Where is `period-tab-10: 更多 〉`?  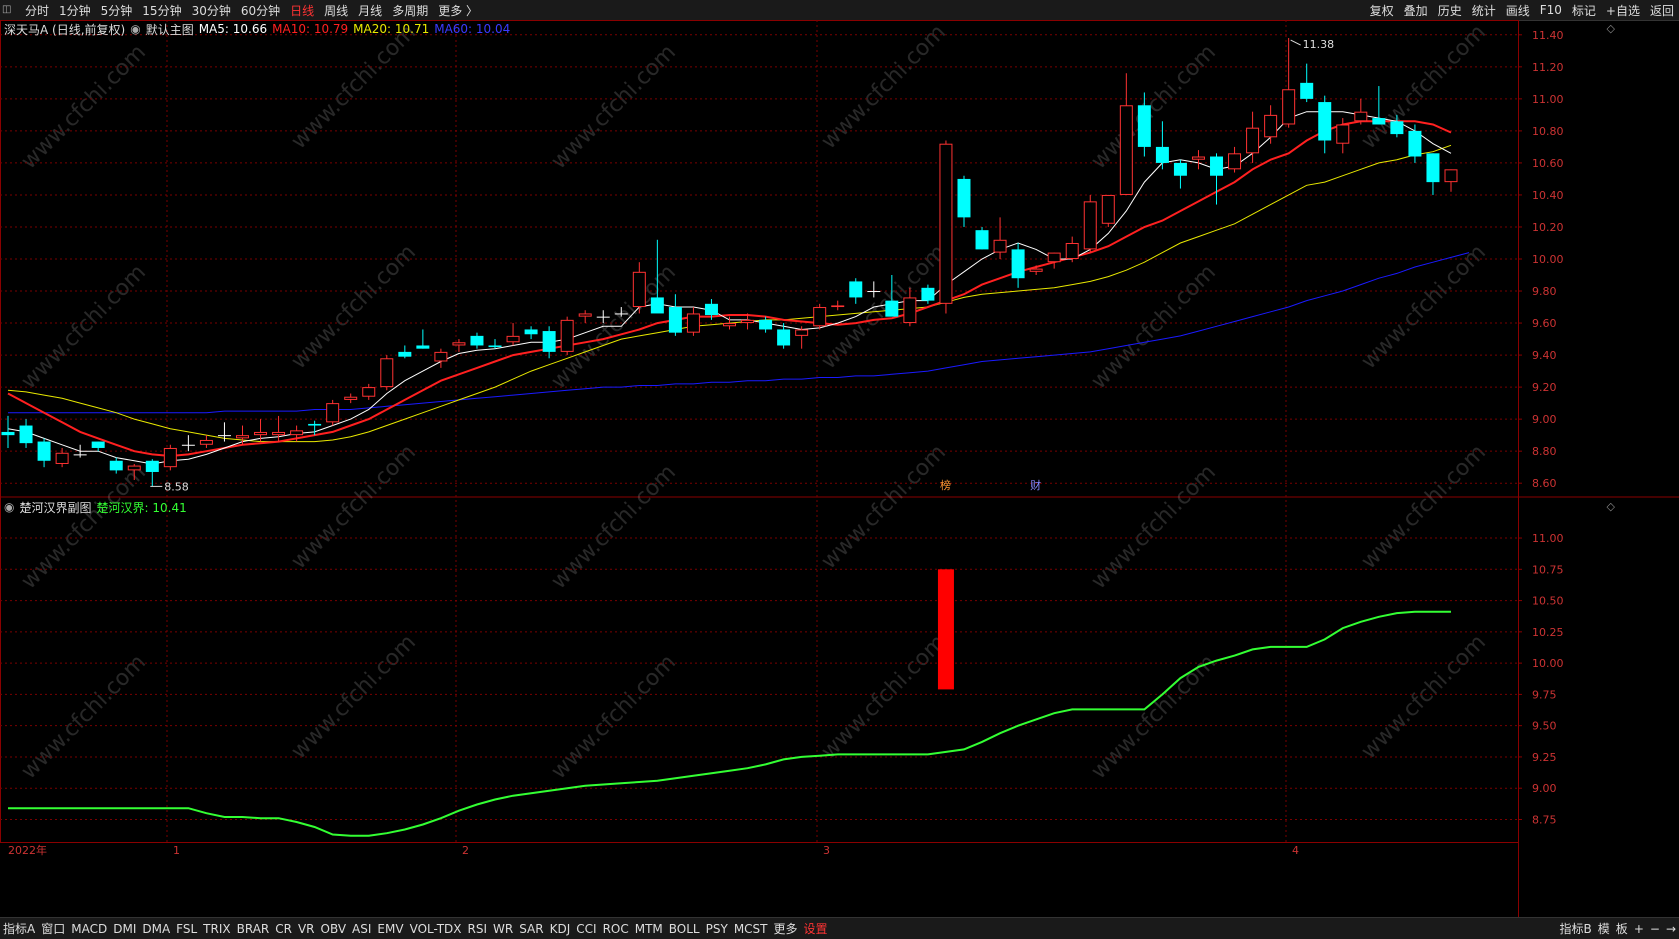
period-tab-10: 更多 〉 is located at coordinates (458, 10).